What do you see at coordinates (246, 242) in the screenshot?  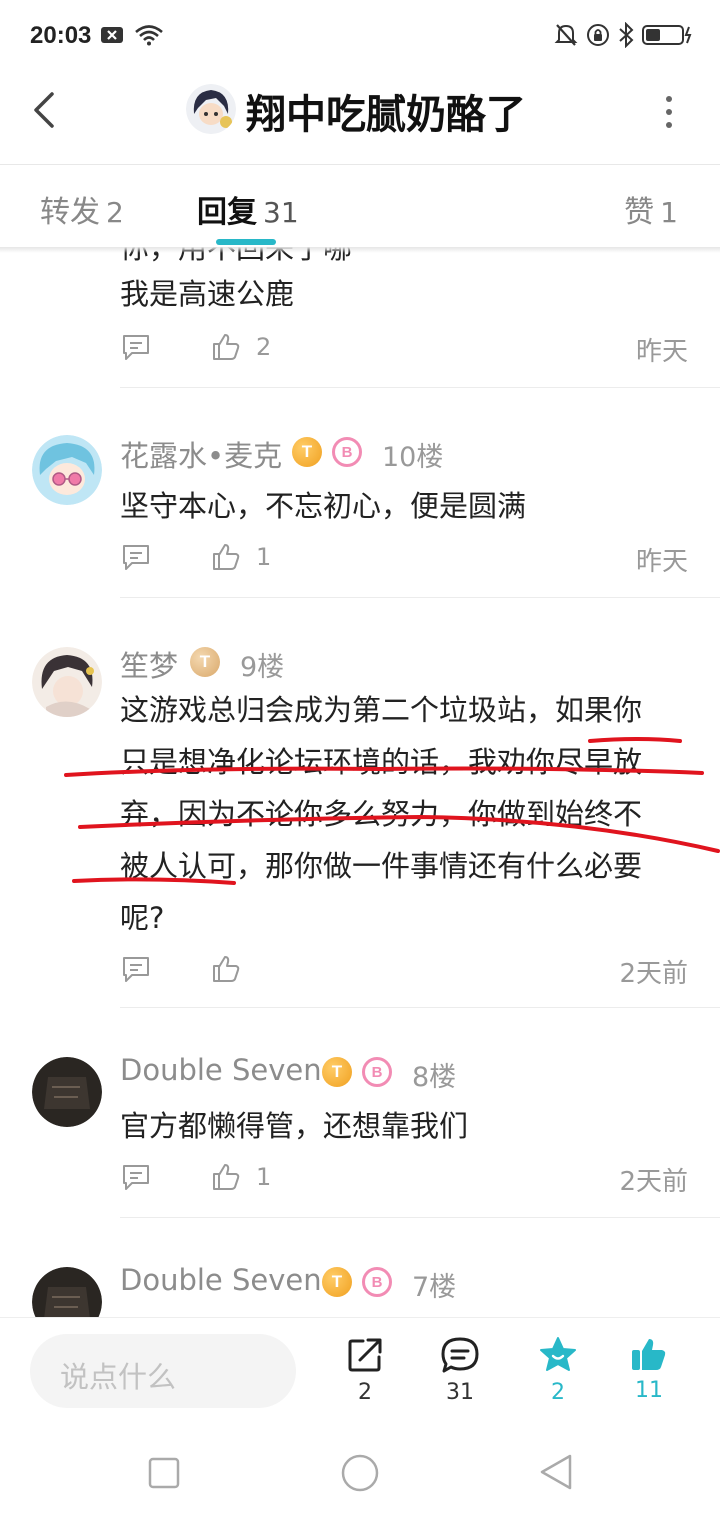 I see `active-tab-indicator` at bounding box center [246, 242].